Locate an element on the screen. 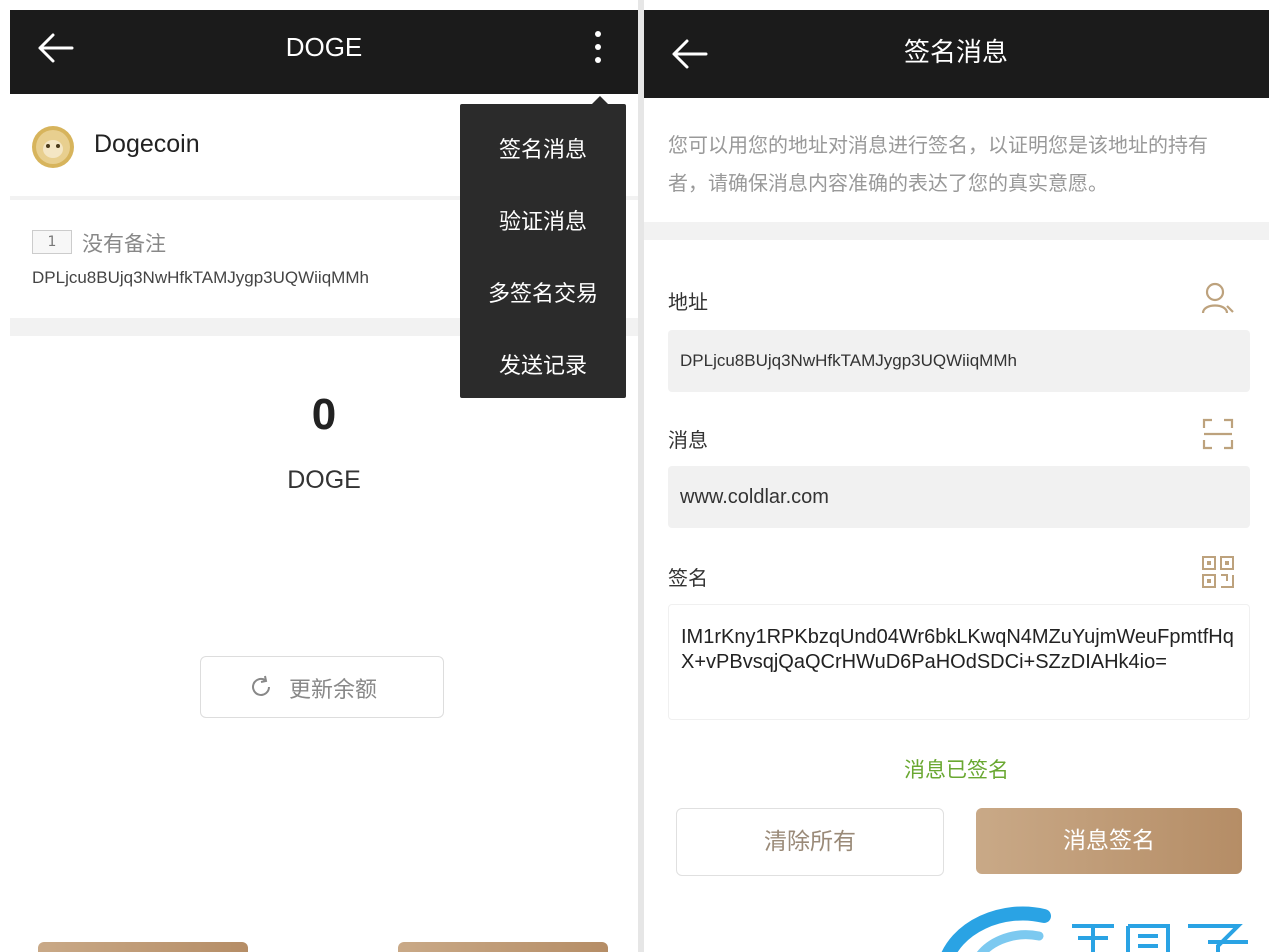 Image resolution: width=1269 pixels, height=952 pixels. signature-label: 签名 is located at coordinates (688, 578).